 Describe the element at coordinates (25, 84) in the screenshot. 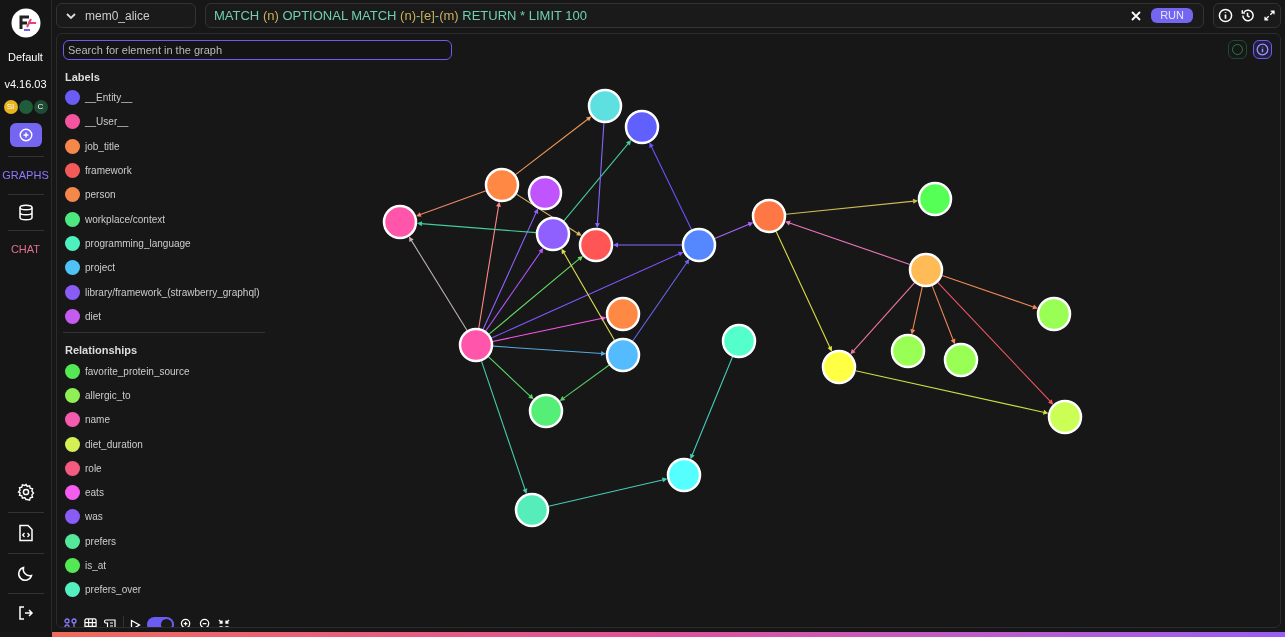

I see `version-label: v4.16.03` at that location.